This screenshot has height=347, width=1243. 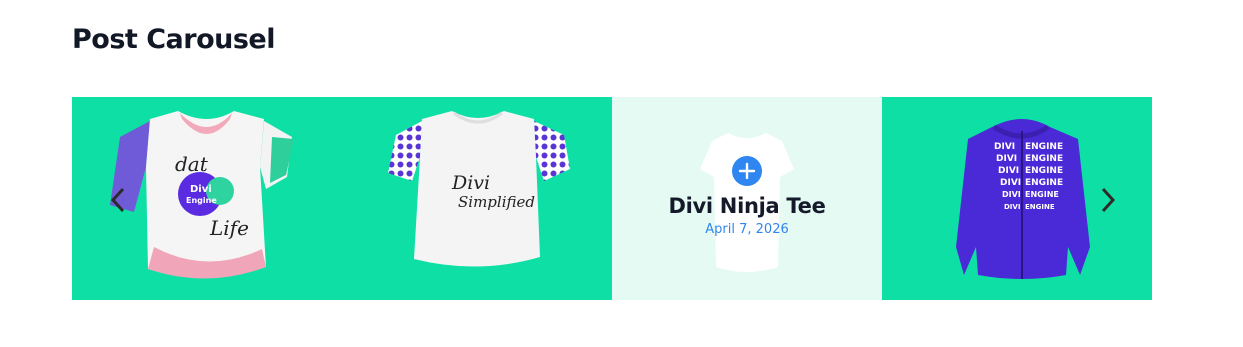 I want to click on chevron-right-icon, so click(x=1108, y=200).